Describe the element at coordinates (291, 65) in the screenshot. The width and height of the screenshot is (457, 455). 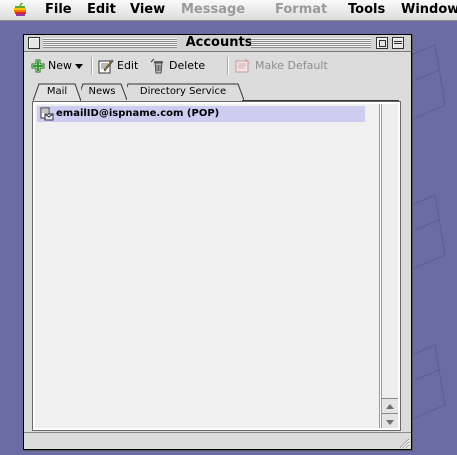
I see `make-default-button-label: Make Default` at that location.